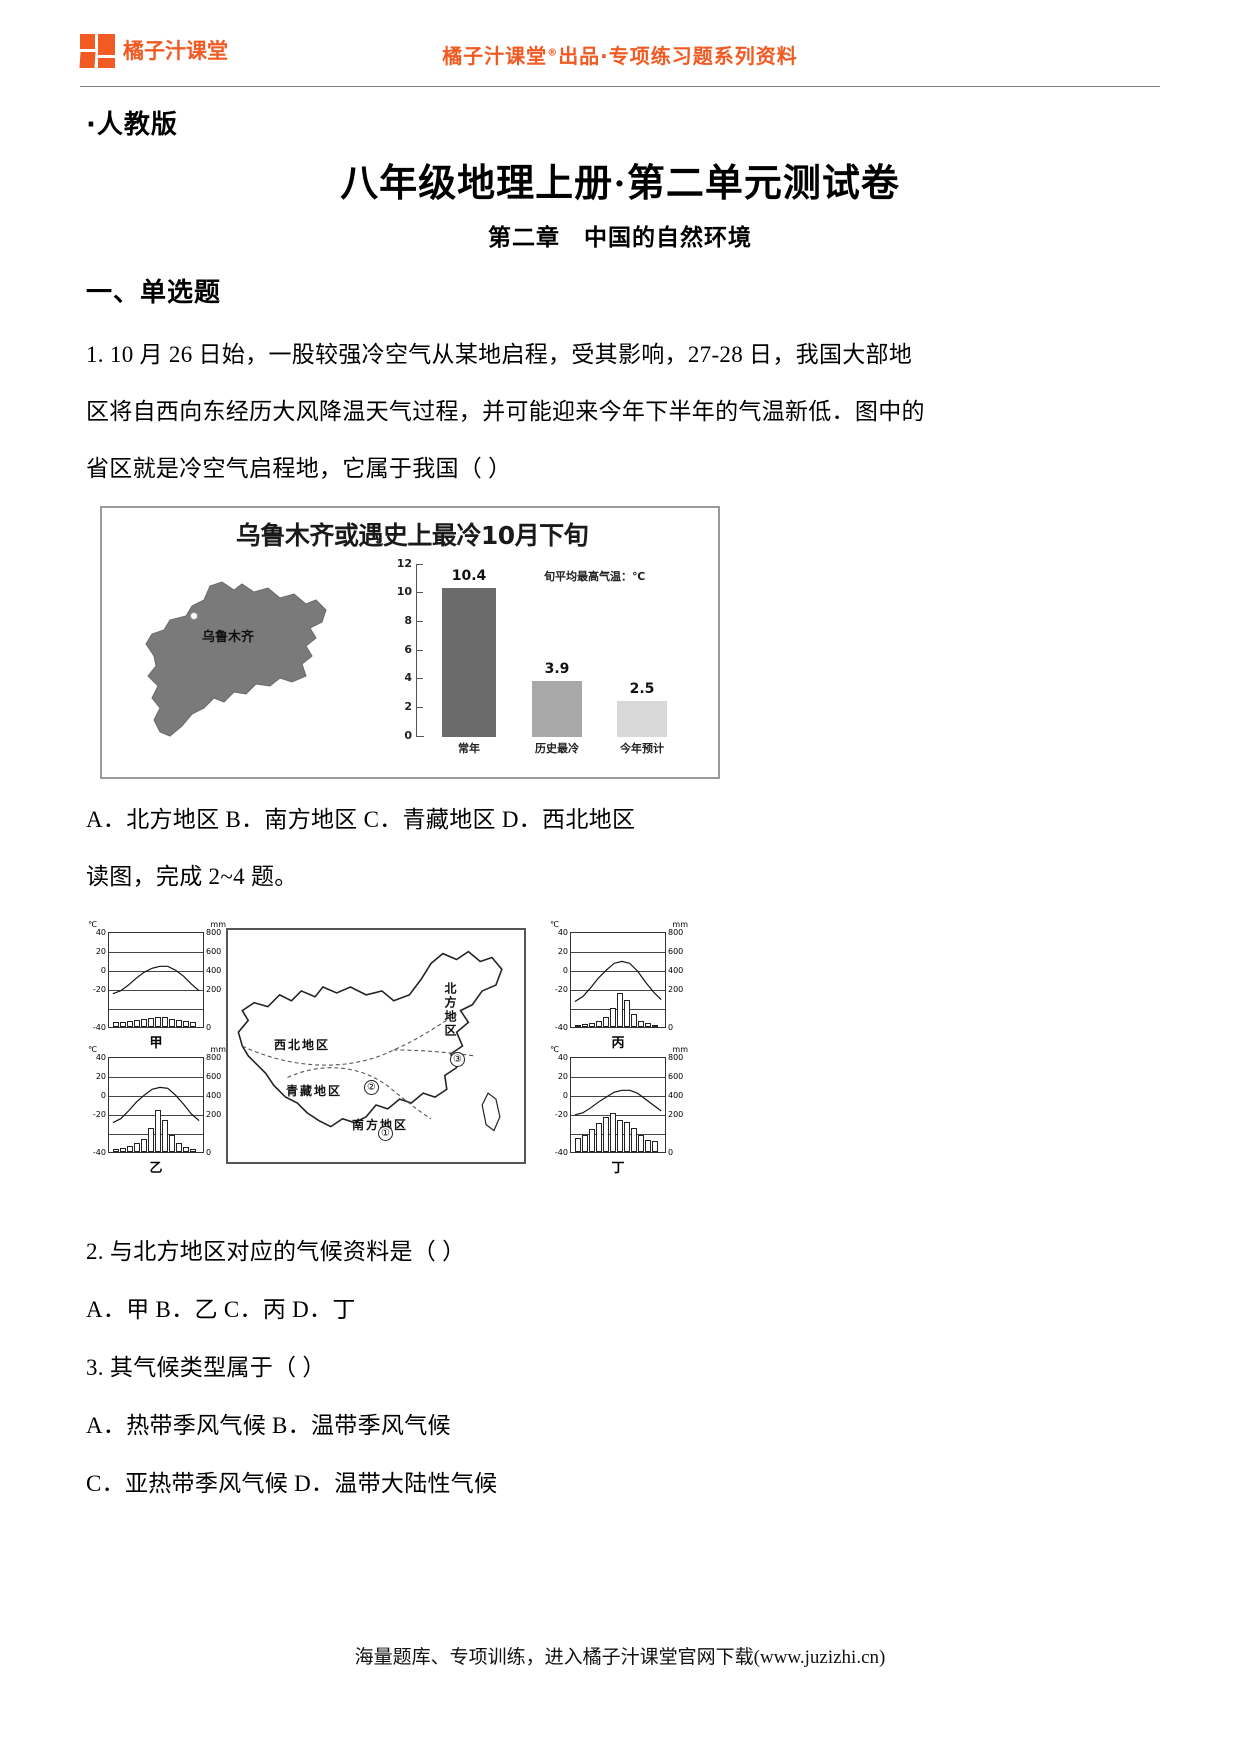 The image size is (1240, 1754). Describe the element at coordinates (562, 1076) in the screenshot. I see `temp-tick-20-ding: 20` at that location.